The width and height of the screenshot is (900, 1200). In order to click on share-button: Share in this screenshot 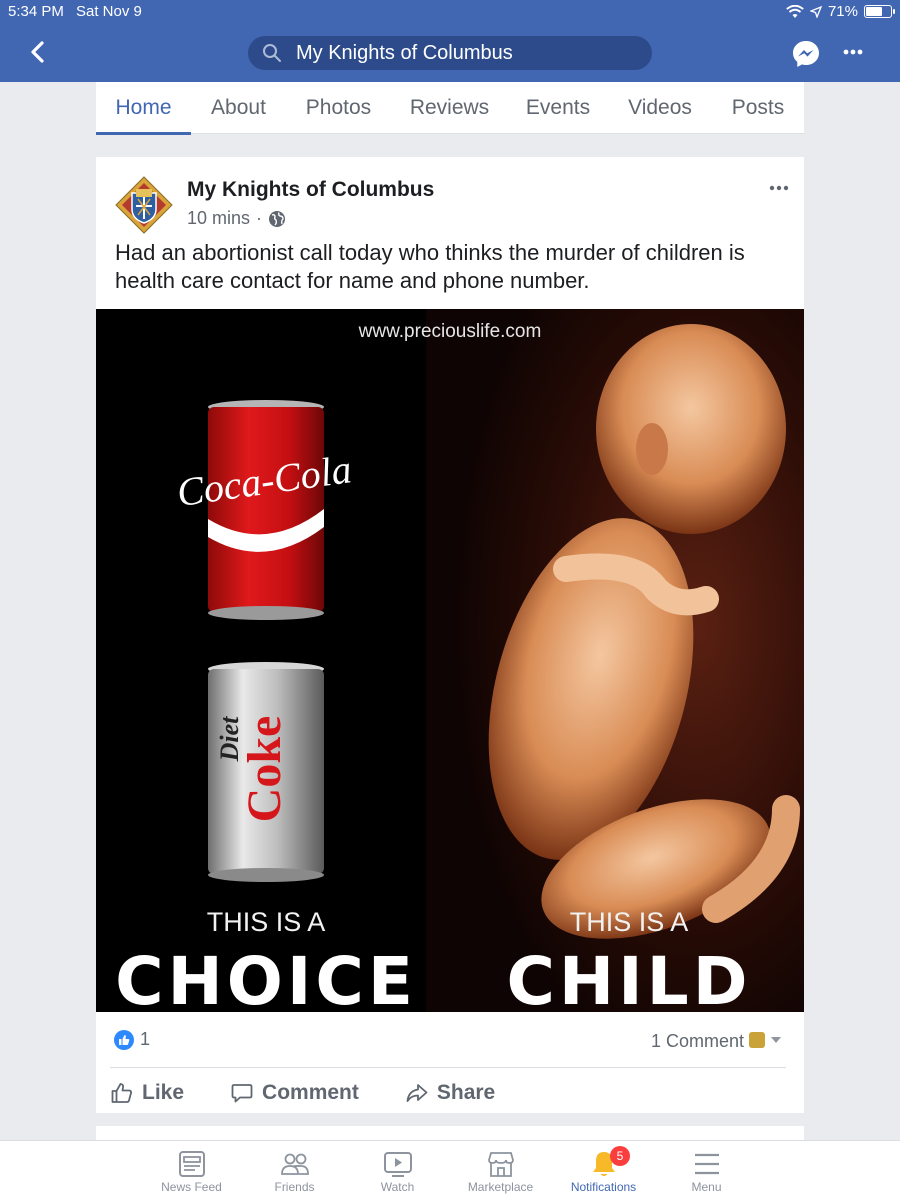, I will do `click(450, 1093)`.